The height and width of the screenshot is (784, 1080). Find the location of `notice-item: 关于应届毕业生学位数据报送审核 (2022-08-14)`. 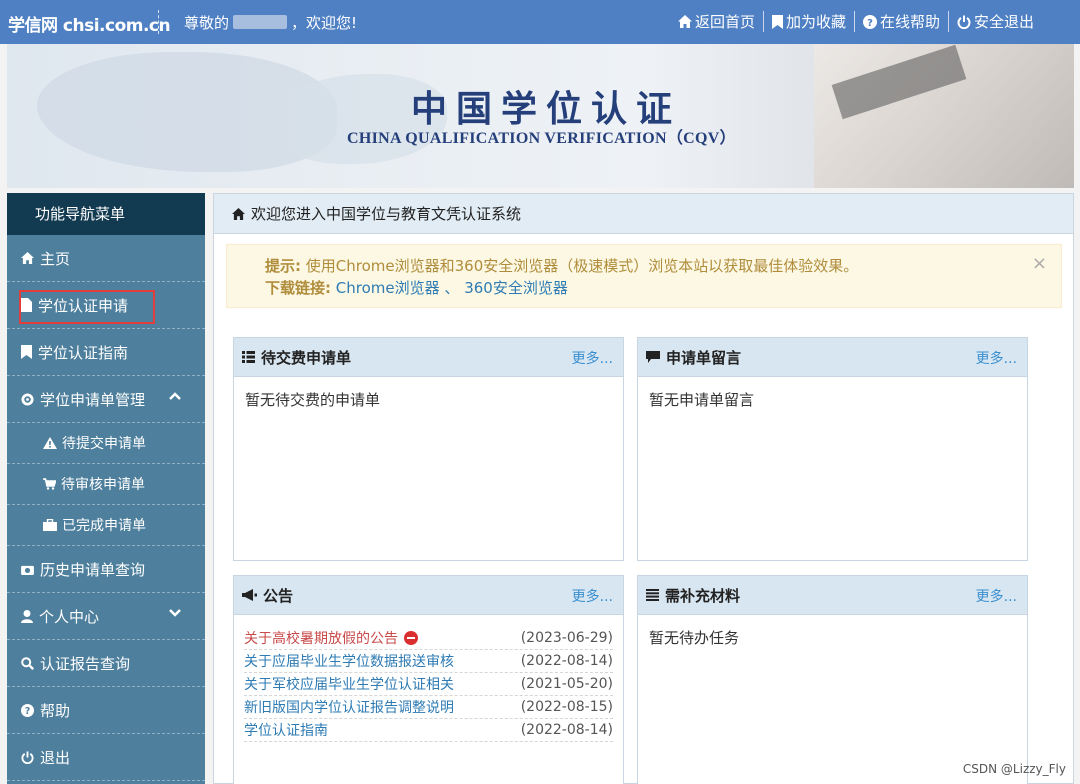

notice-item: 关于应届毕业生学位数据报送审核 (2022-08-14) is located at coordinates (428, 661).